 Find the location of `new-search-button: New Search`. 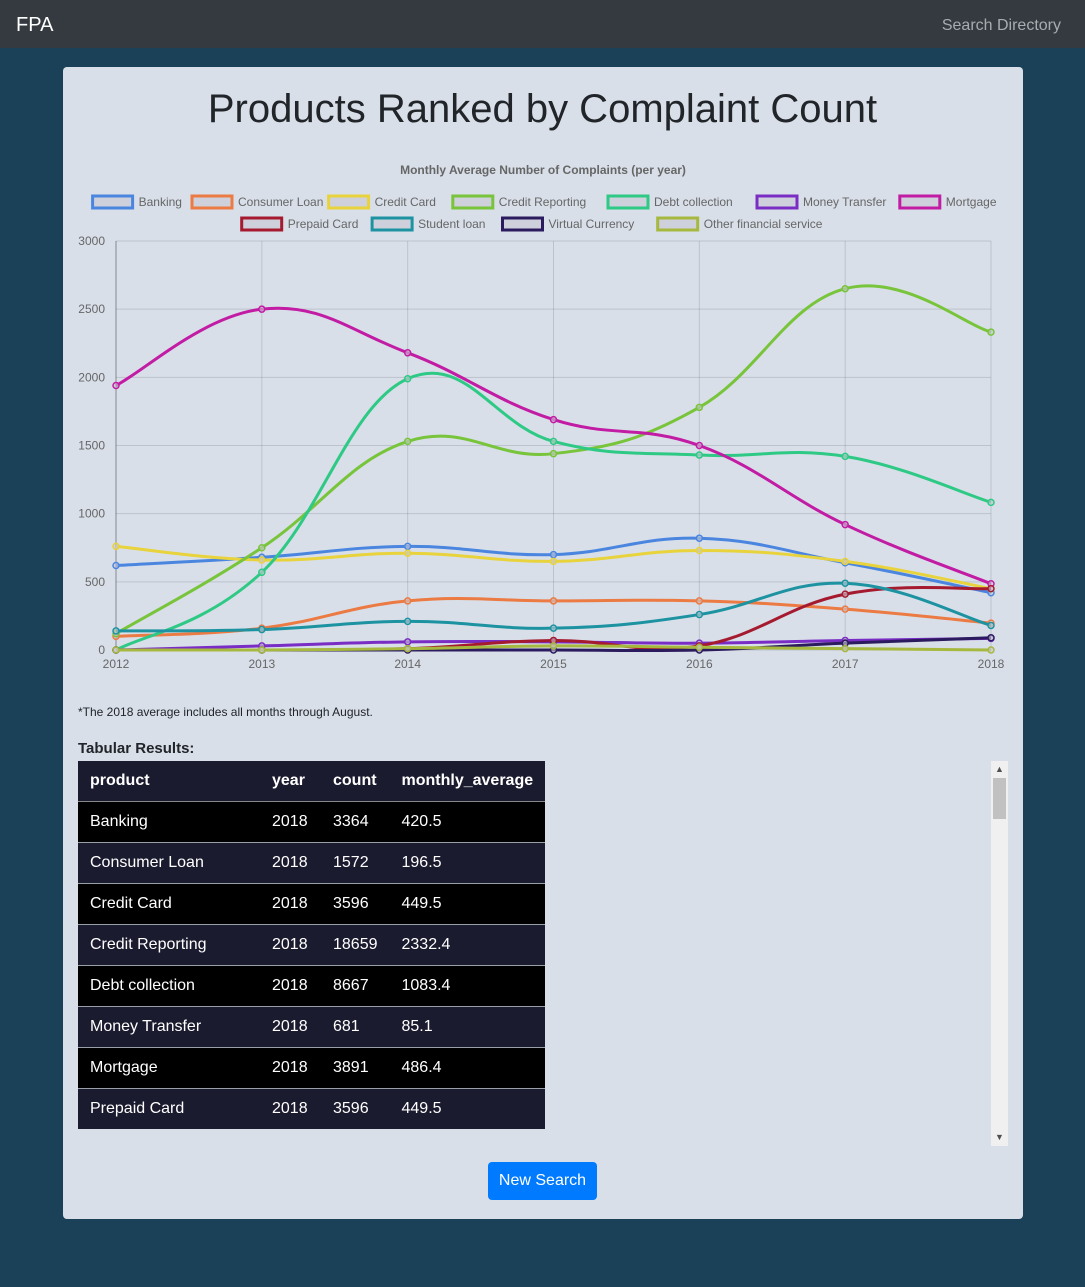

new-search-button: New Search is located at coordinates (542, 1181).